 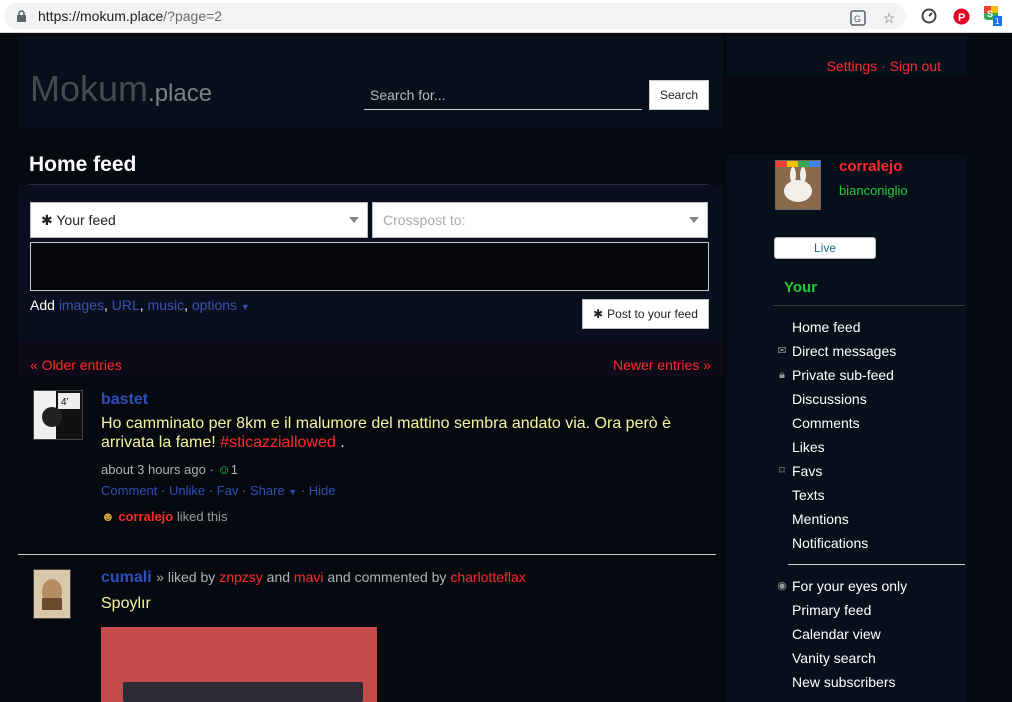 What do you see at coordinates (993, 16) in the screenshot?
I see `extension-icon: S1` at bounding box center [993, 16].